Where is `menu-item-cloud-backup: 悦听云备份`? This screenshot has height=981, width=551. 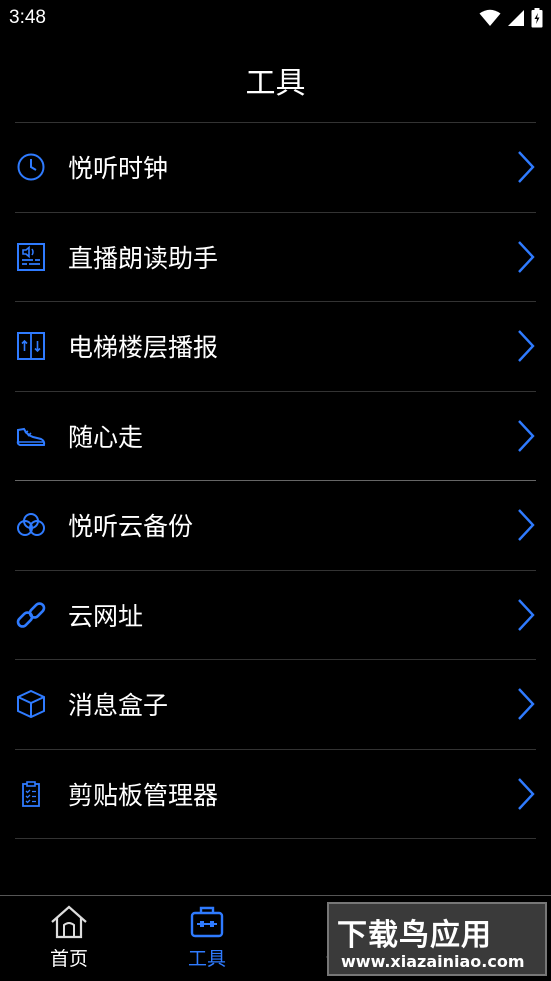 menu-item-cloud-backup: 悦听云备份 is located at coordinates (275, 526).